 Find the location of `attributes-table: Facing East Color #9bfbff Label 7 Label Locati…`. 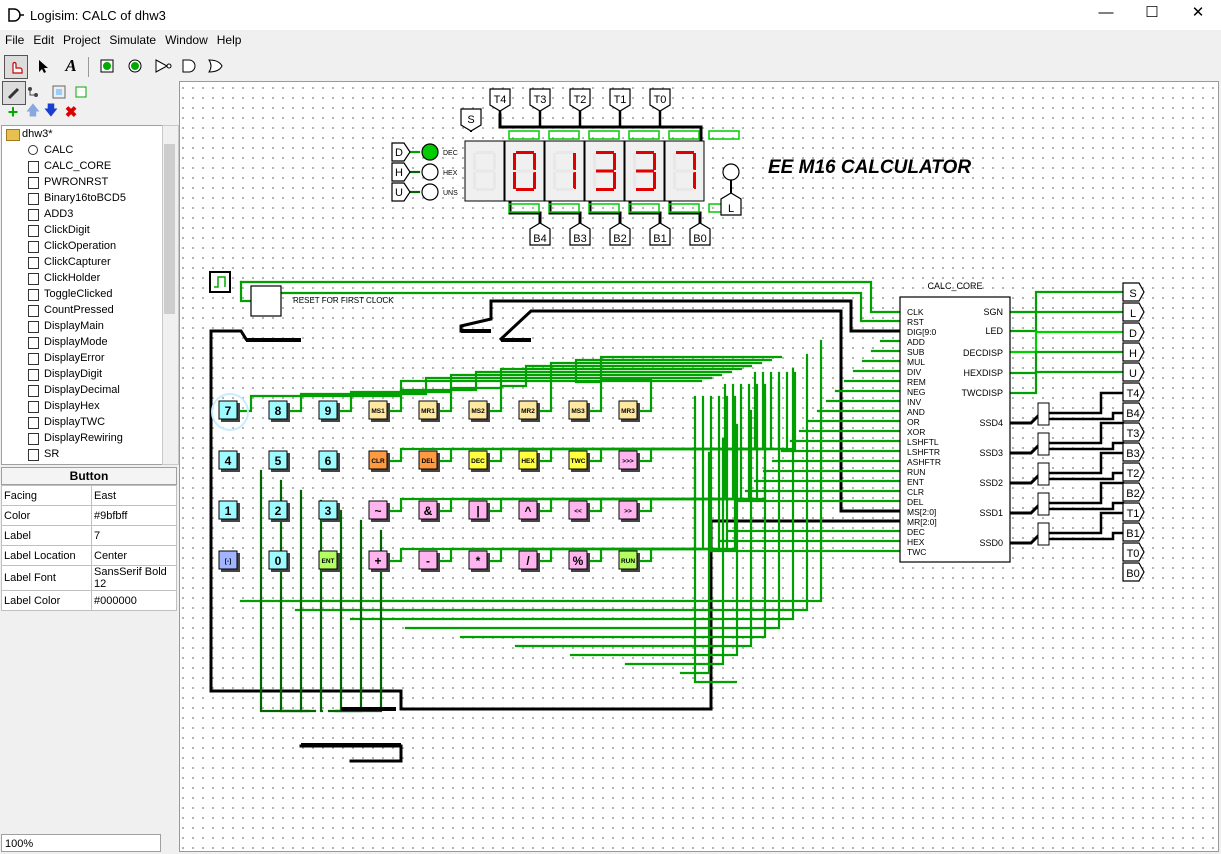

attributes-table: Facing East Color #9bfbff Label 7 Label Locati… is located at coordinates (89, 548).